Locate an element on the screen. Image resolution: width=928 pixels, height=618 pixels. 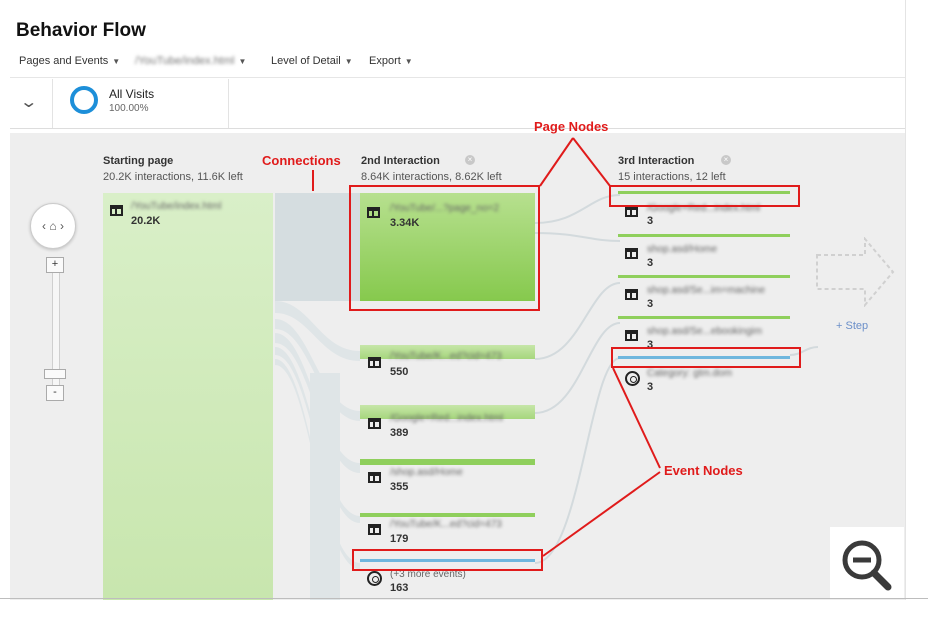
node-label: shop.asd/Se...im=machine is located at coordinates (706, 290).